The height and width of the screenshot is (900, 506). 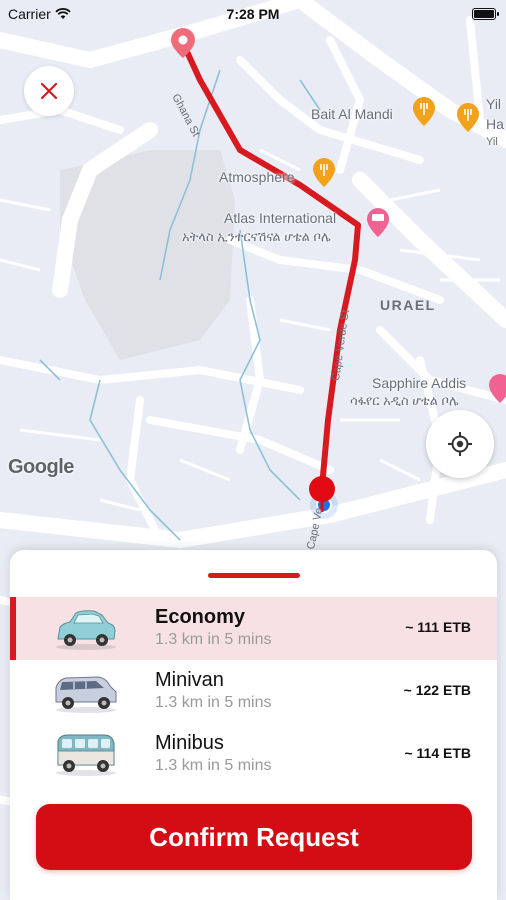 I want to click on area-label: URAEL, so click(x=408, y=305).